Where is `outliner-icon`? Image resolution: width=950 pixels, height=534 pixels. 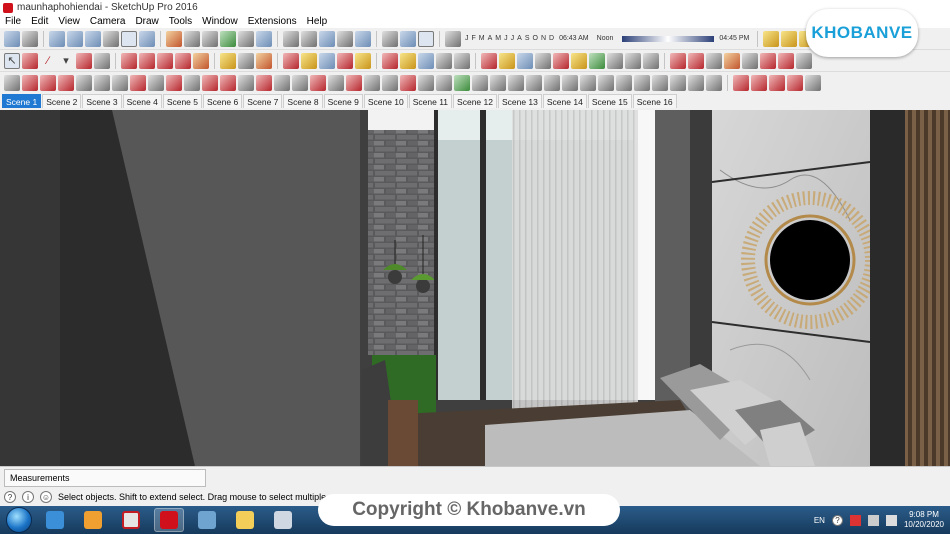
outliner-icon is located at coordinates (345, 38).